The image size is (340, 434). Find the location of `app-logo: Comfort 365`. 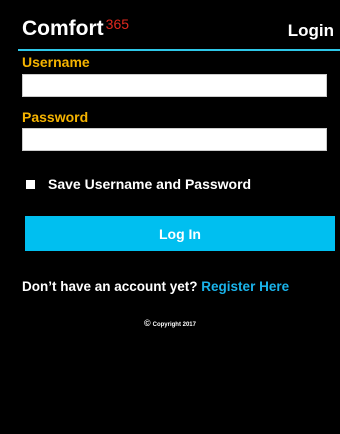

app-logo: Comfort 365 is located at coordinates (75, 29).